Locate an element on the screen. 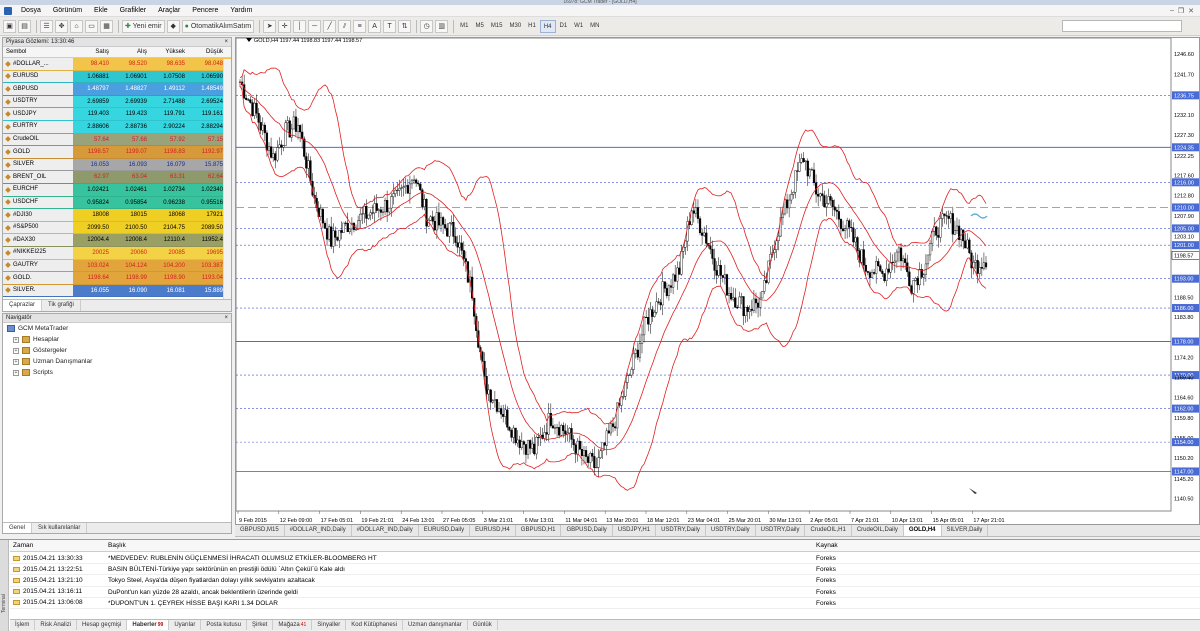  arrows-icon: ⇅ is located at coordinates (405, 26).